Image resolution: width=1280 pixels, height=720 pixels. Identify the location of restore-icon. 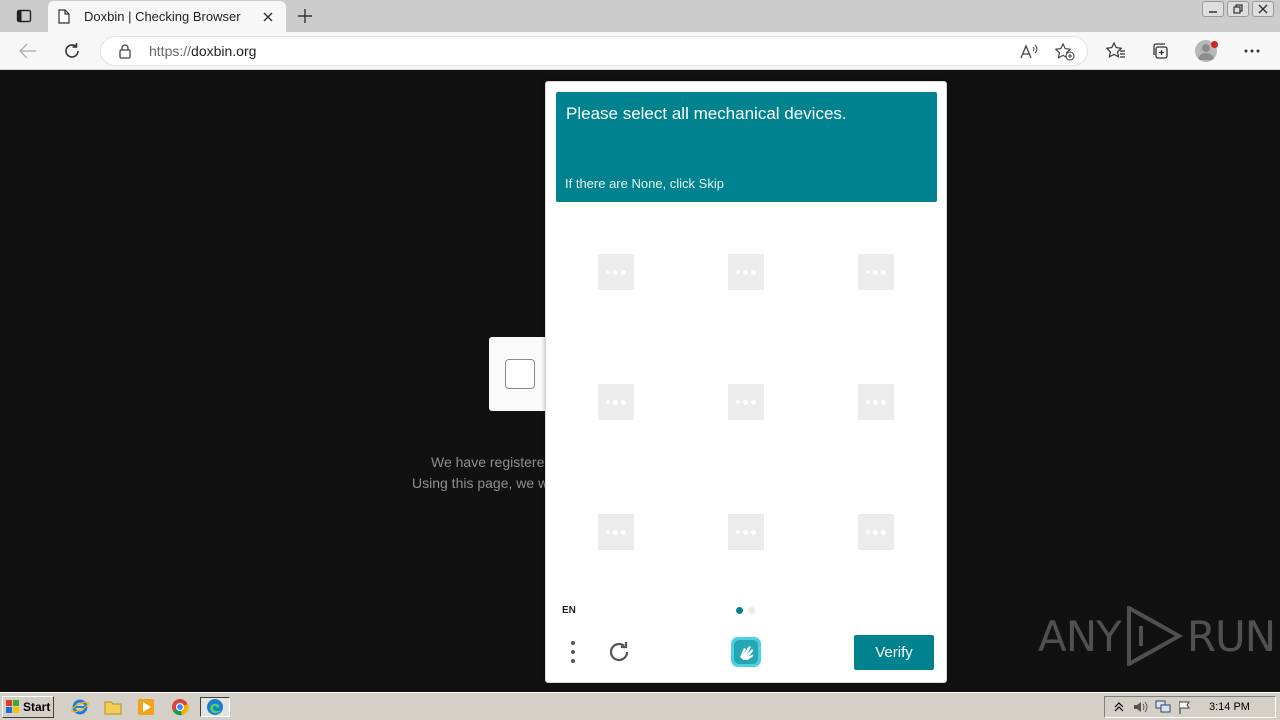
(1238, 9).